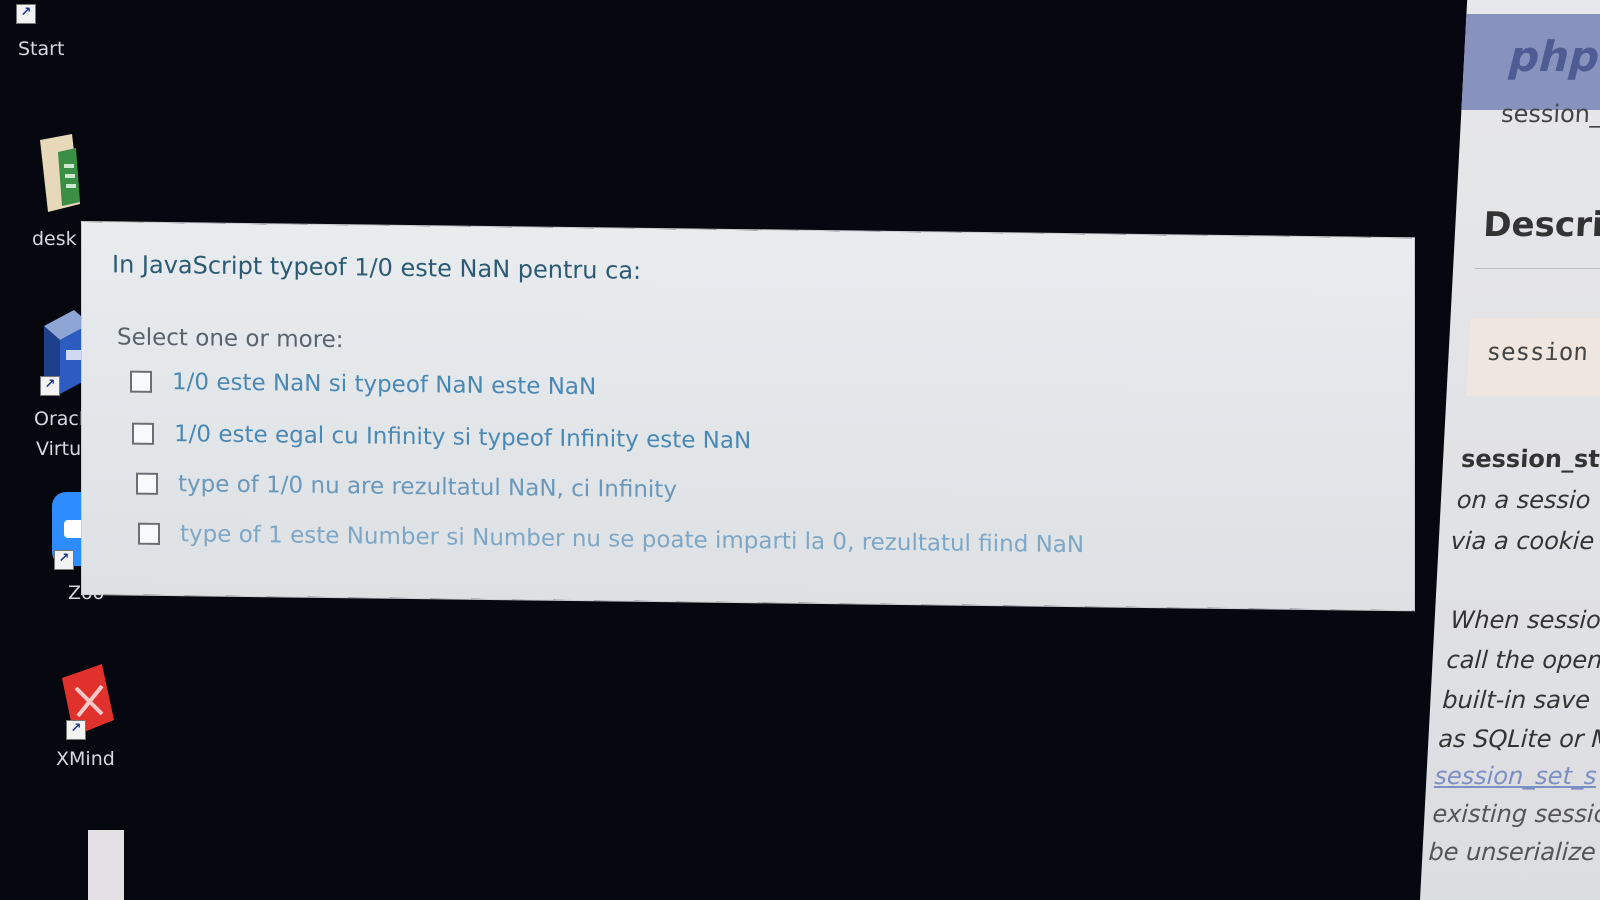 This screenshot has width=1600, height=900. I want to click on desktop-icon-label: XMind, so click(85, 759).